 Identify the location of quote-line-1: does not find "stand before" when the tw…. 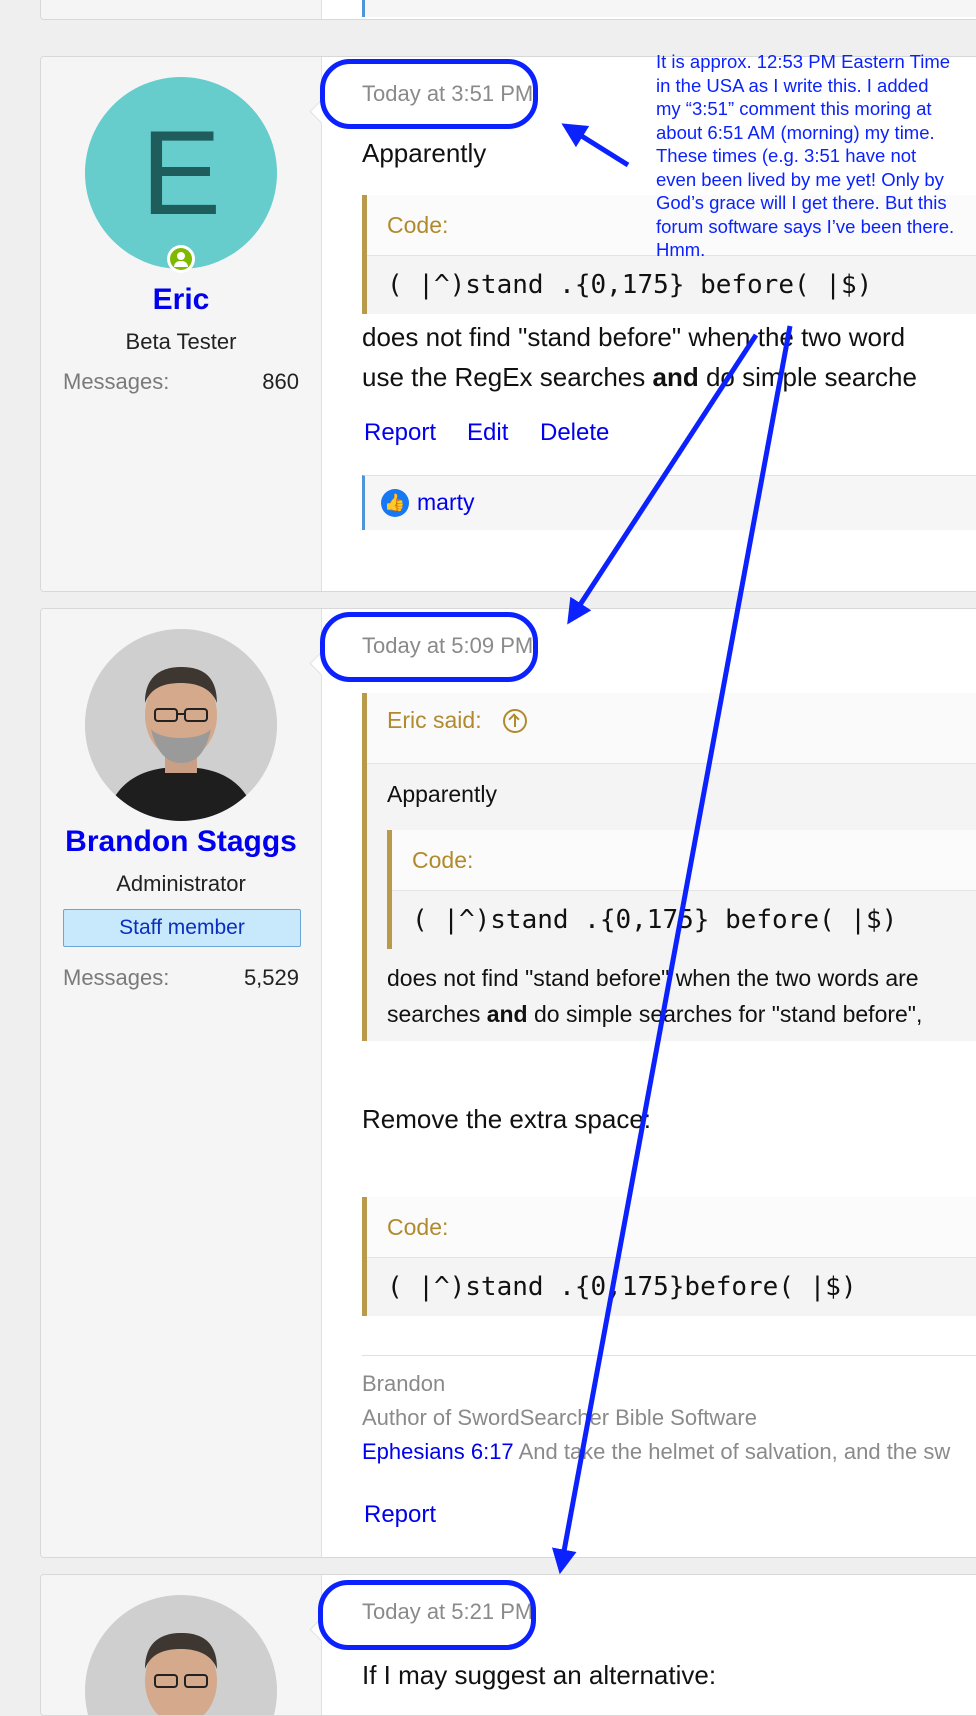
(653, 978).